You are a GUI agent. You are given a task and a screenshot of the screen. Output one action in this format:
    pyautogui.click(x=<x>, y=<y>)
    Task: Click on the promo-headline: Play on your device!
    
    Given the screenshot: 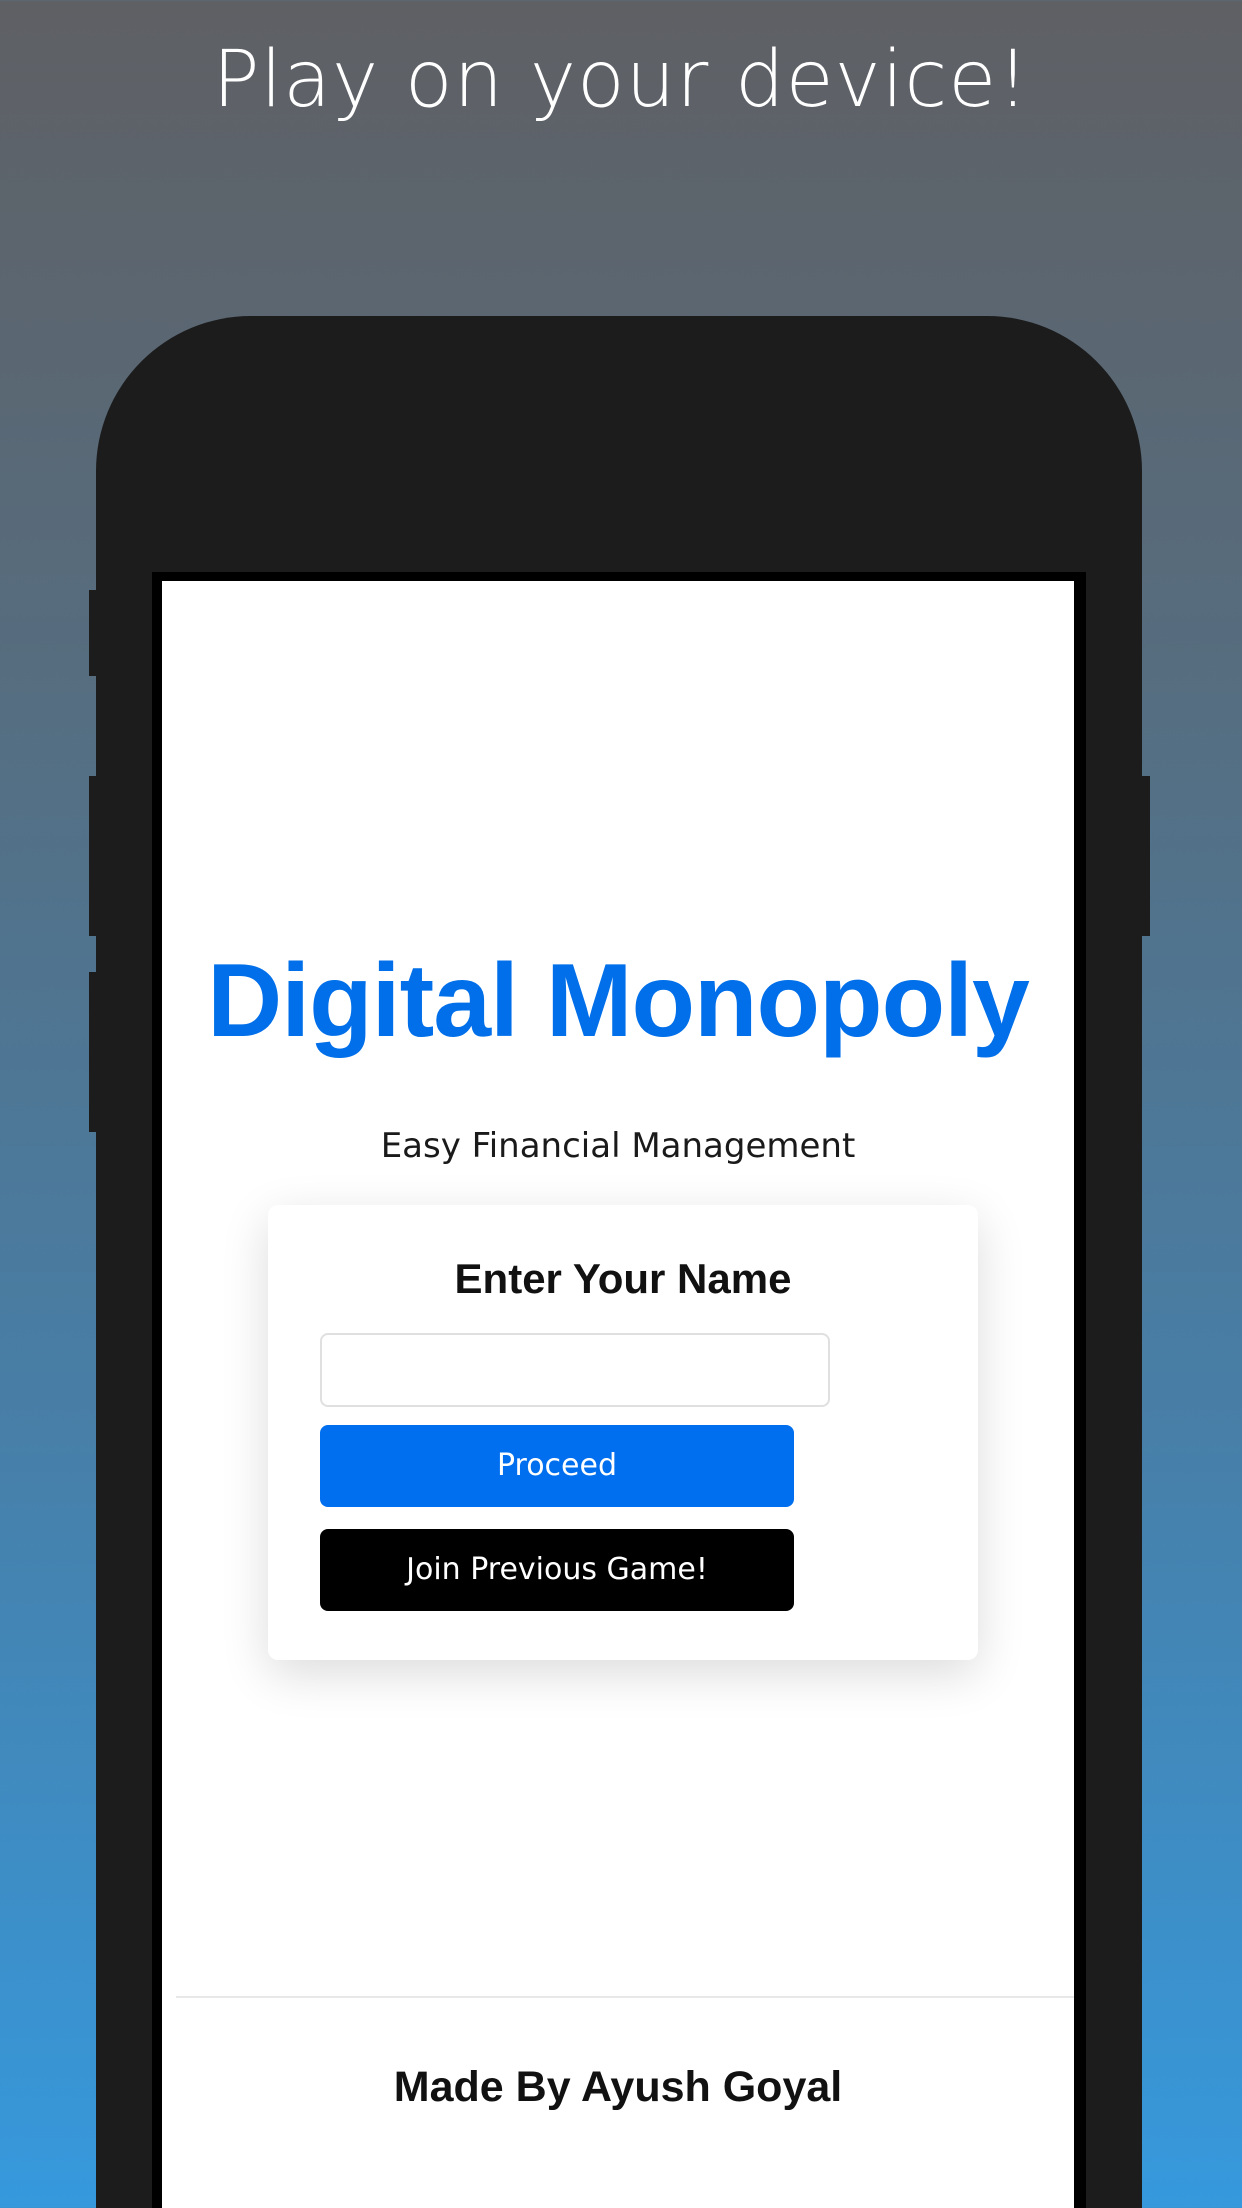 What is the action you would take?
    pyautogui.click(x=621, y=80)
    